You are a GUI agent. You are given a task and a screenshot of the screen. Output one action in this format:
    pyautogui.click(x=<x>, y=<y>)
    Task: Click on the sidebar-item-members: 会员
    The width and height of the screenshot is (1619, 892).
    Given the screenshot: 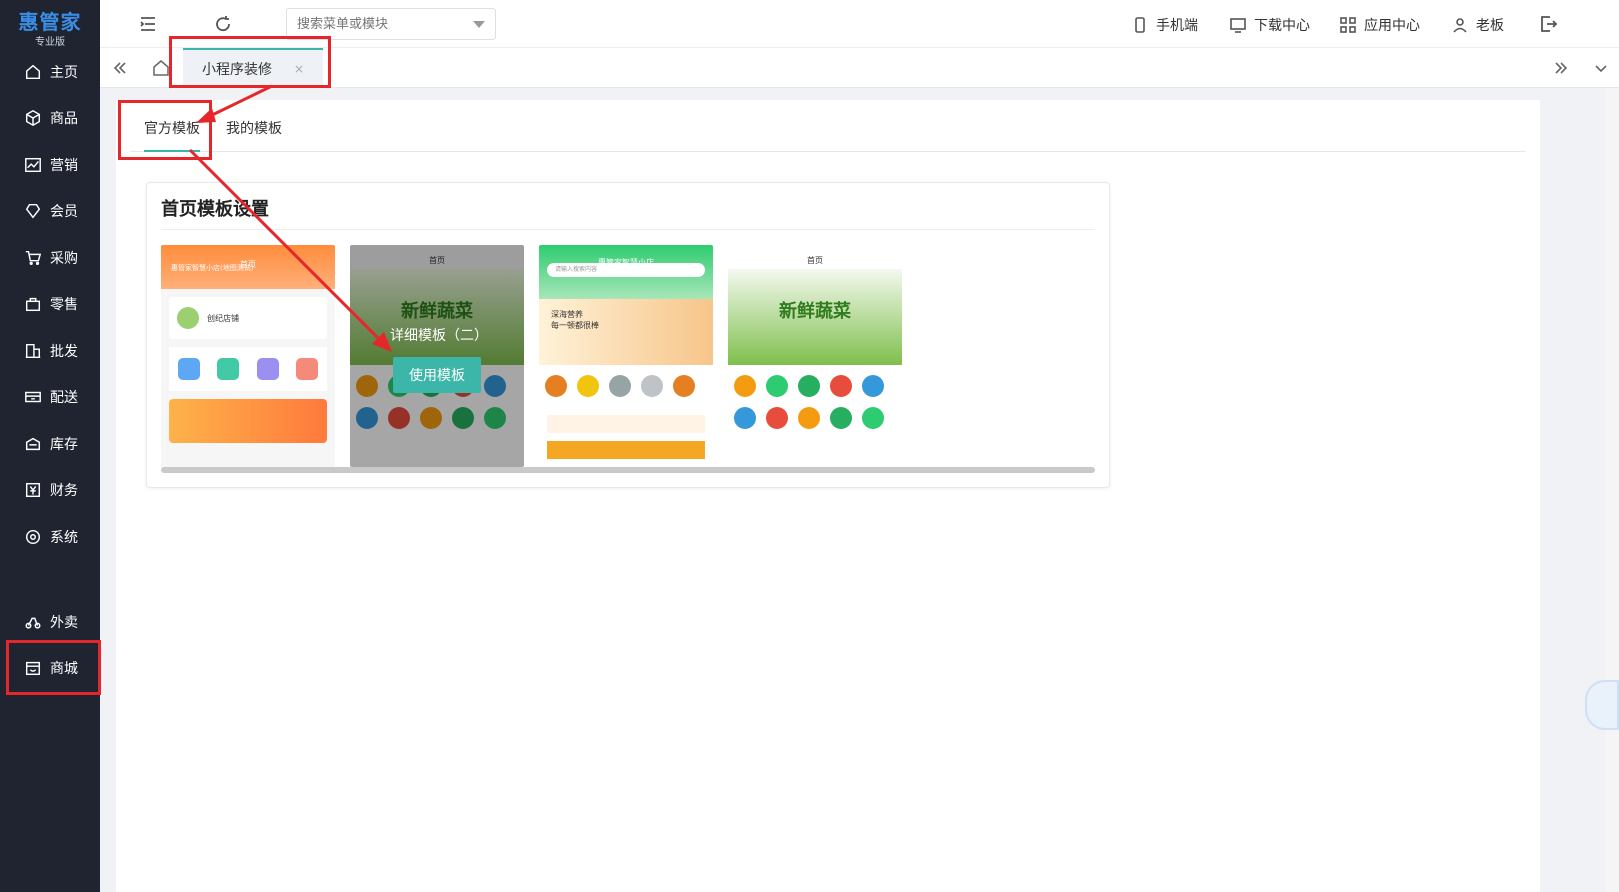 What is the action you would take?
    pyautogui.click(x=50, y=211)
    